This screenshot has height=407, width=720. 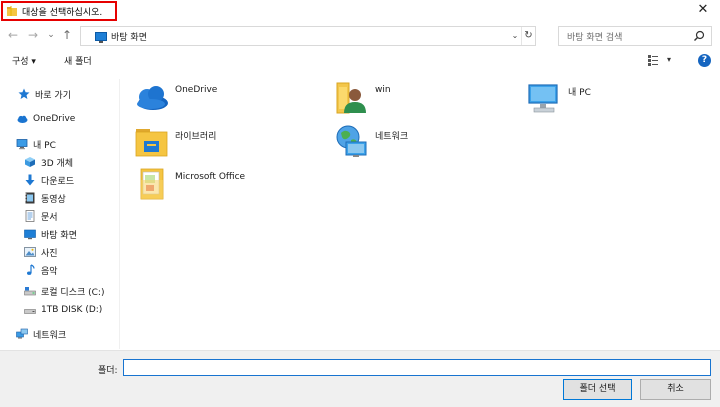 I want to click on search-placeholder: 바탕 화면 검색, so click(x=595, y=37).